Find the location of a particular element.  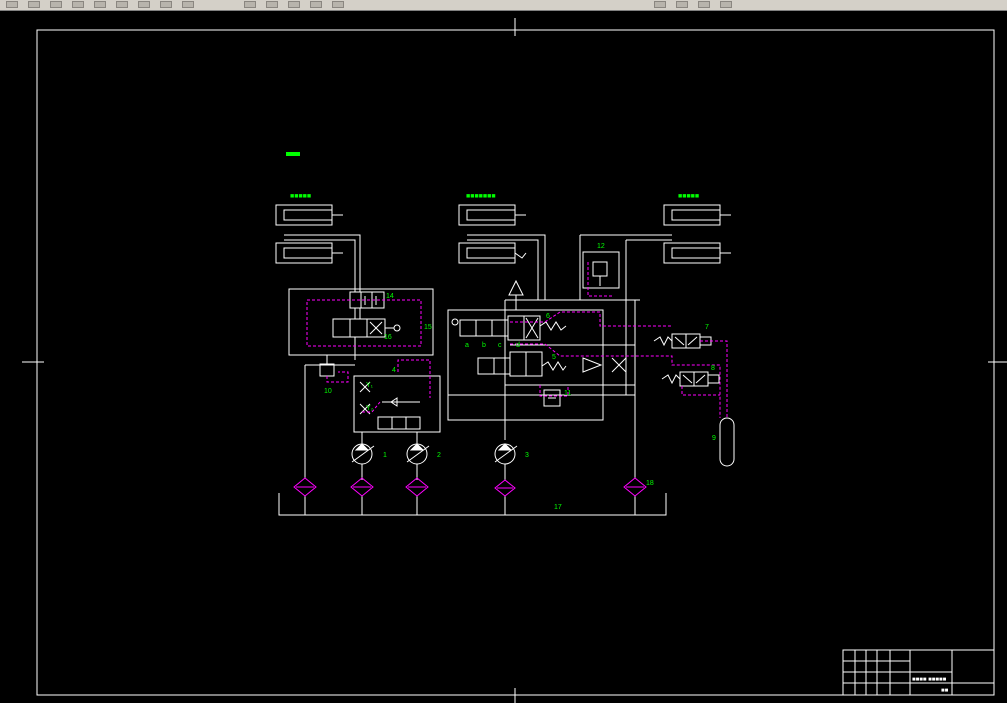

label-c: c is located at coordinates (500, 345).